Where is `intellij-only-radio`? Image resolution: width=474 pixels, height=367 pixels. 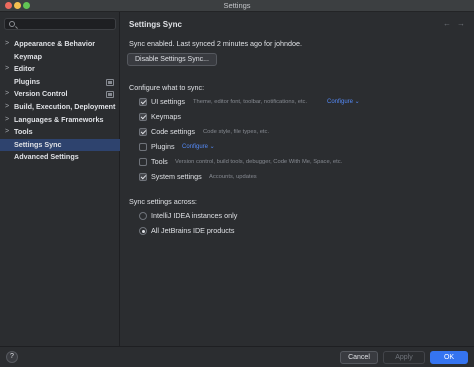 intellij-only-radio is located at coordinates (143, 216).